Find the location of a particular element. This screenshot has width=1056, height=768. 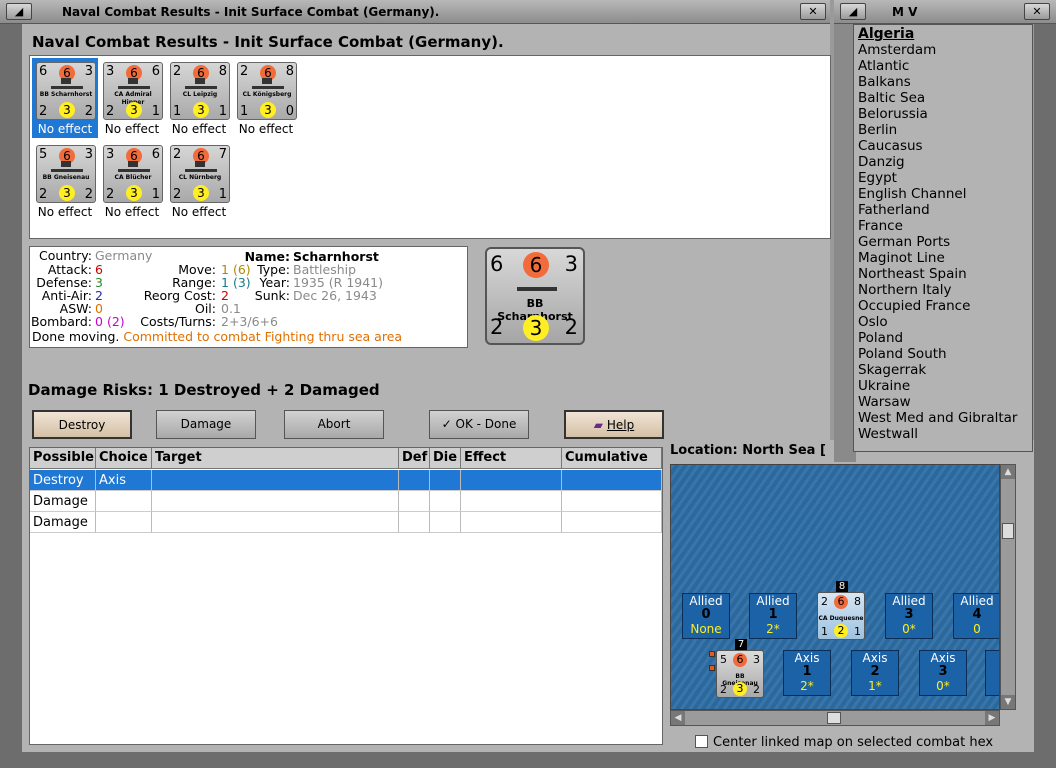

window-bottom-border is located at coordinates (528, 760).